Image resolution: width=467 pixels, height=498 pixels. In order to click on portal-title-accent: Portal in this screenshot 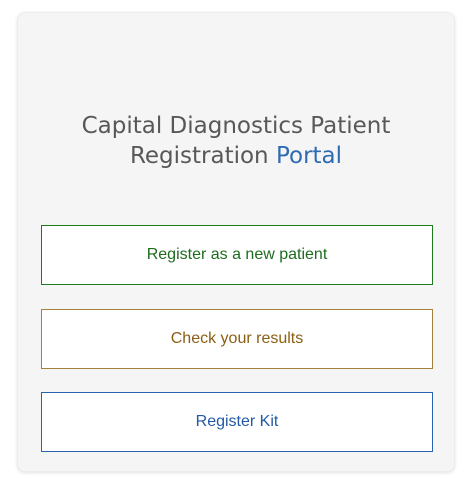, I will do `click(309, 156)`.